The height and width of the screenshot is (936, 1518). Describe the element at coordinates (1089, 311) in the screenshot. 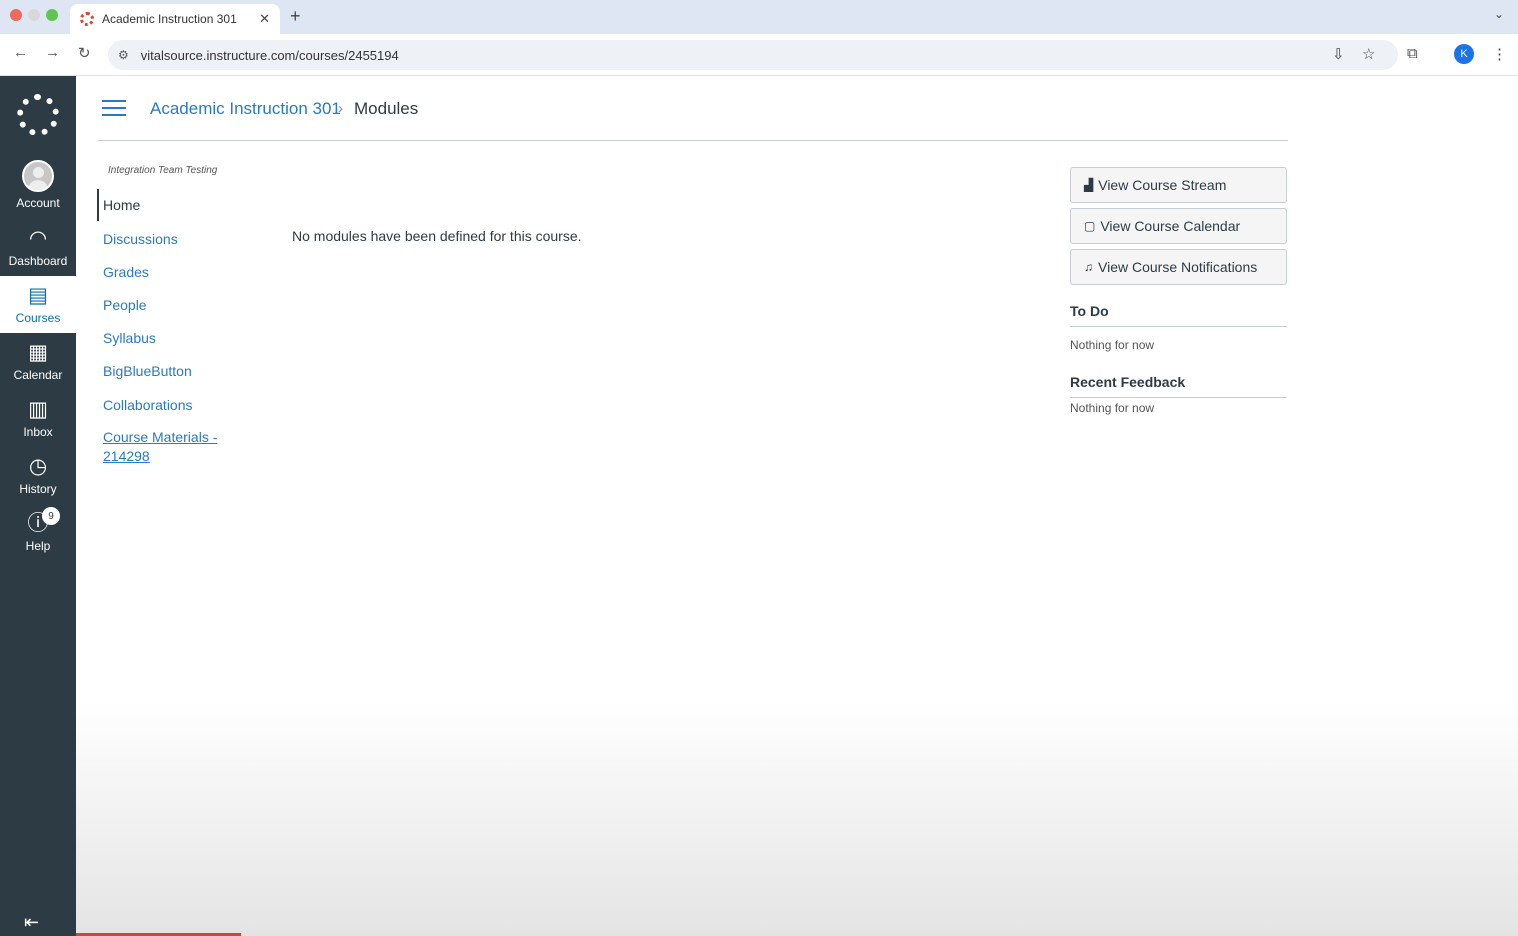

I see `todo-heading: To Do` at that location.